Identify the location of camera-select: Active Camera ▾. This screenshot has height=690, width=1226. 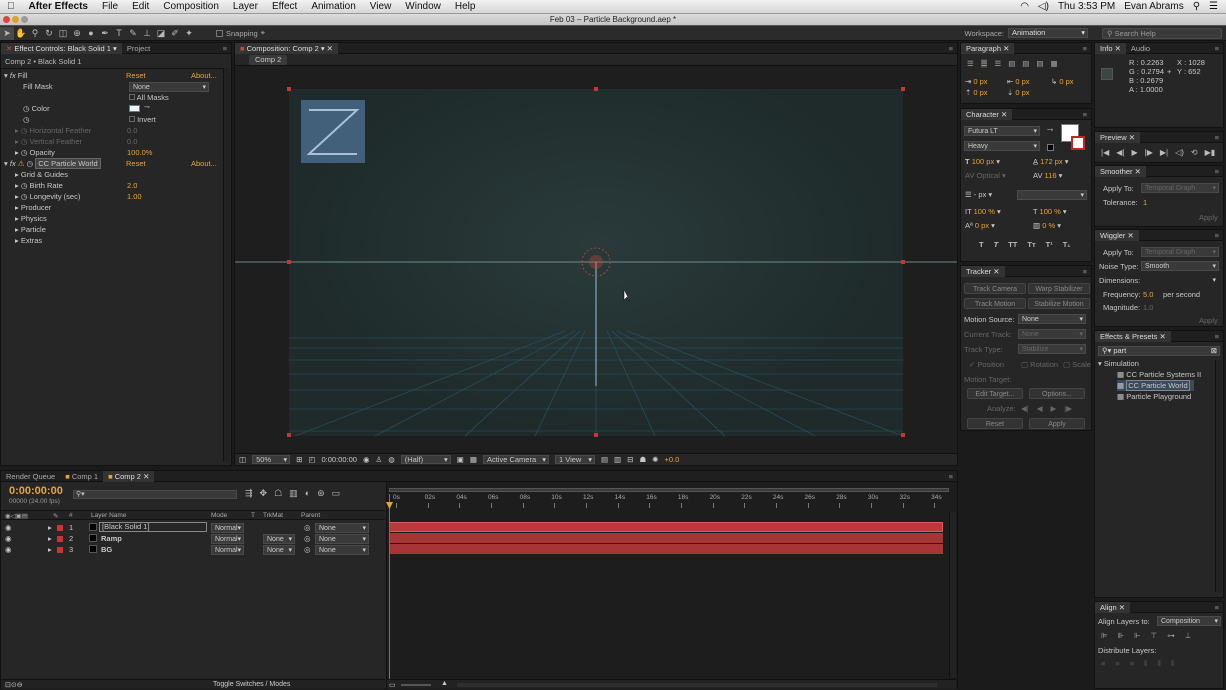
(515, 459).